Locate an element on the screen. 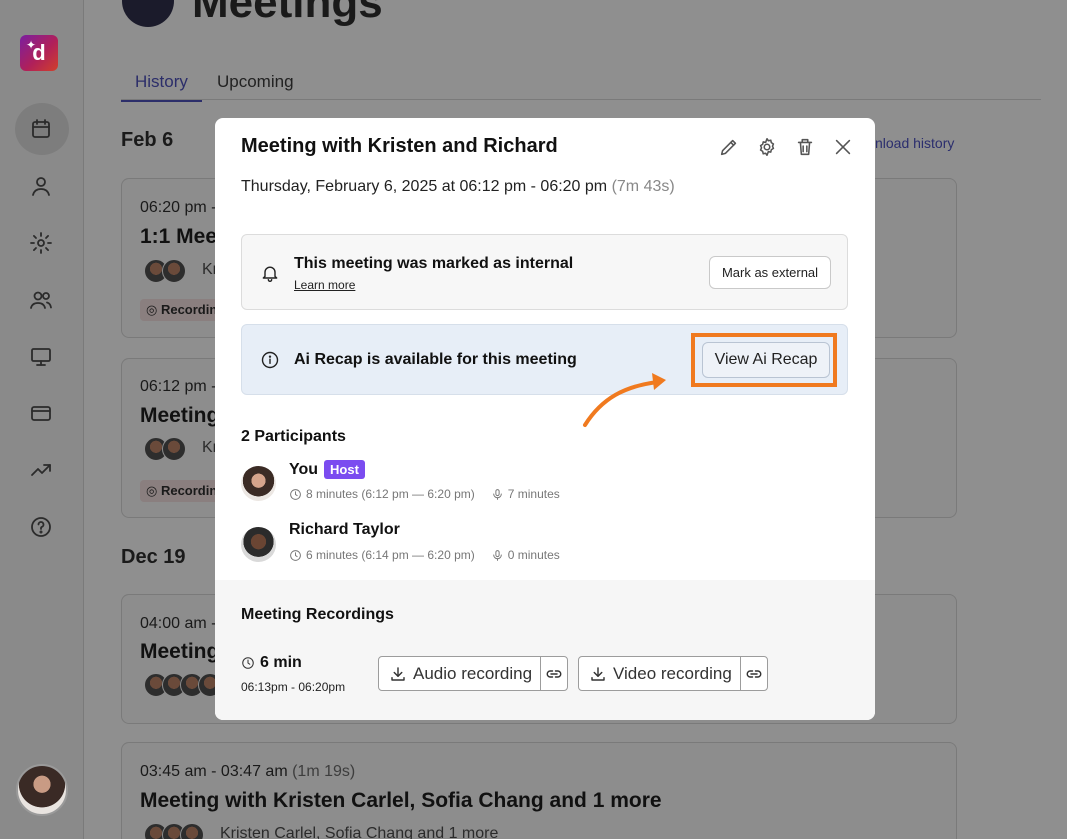  arrow-annotation-icon is located at coordinates (624, 400).